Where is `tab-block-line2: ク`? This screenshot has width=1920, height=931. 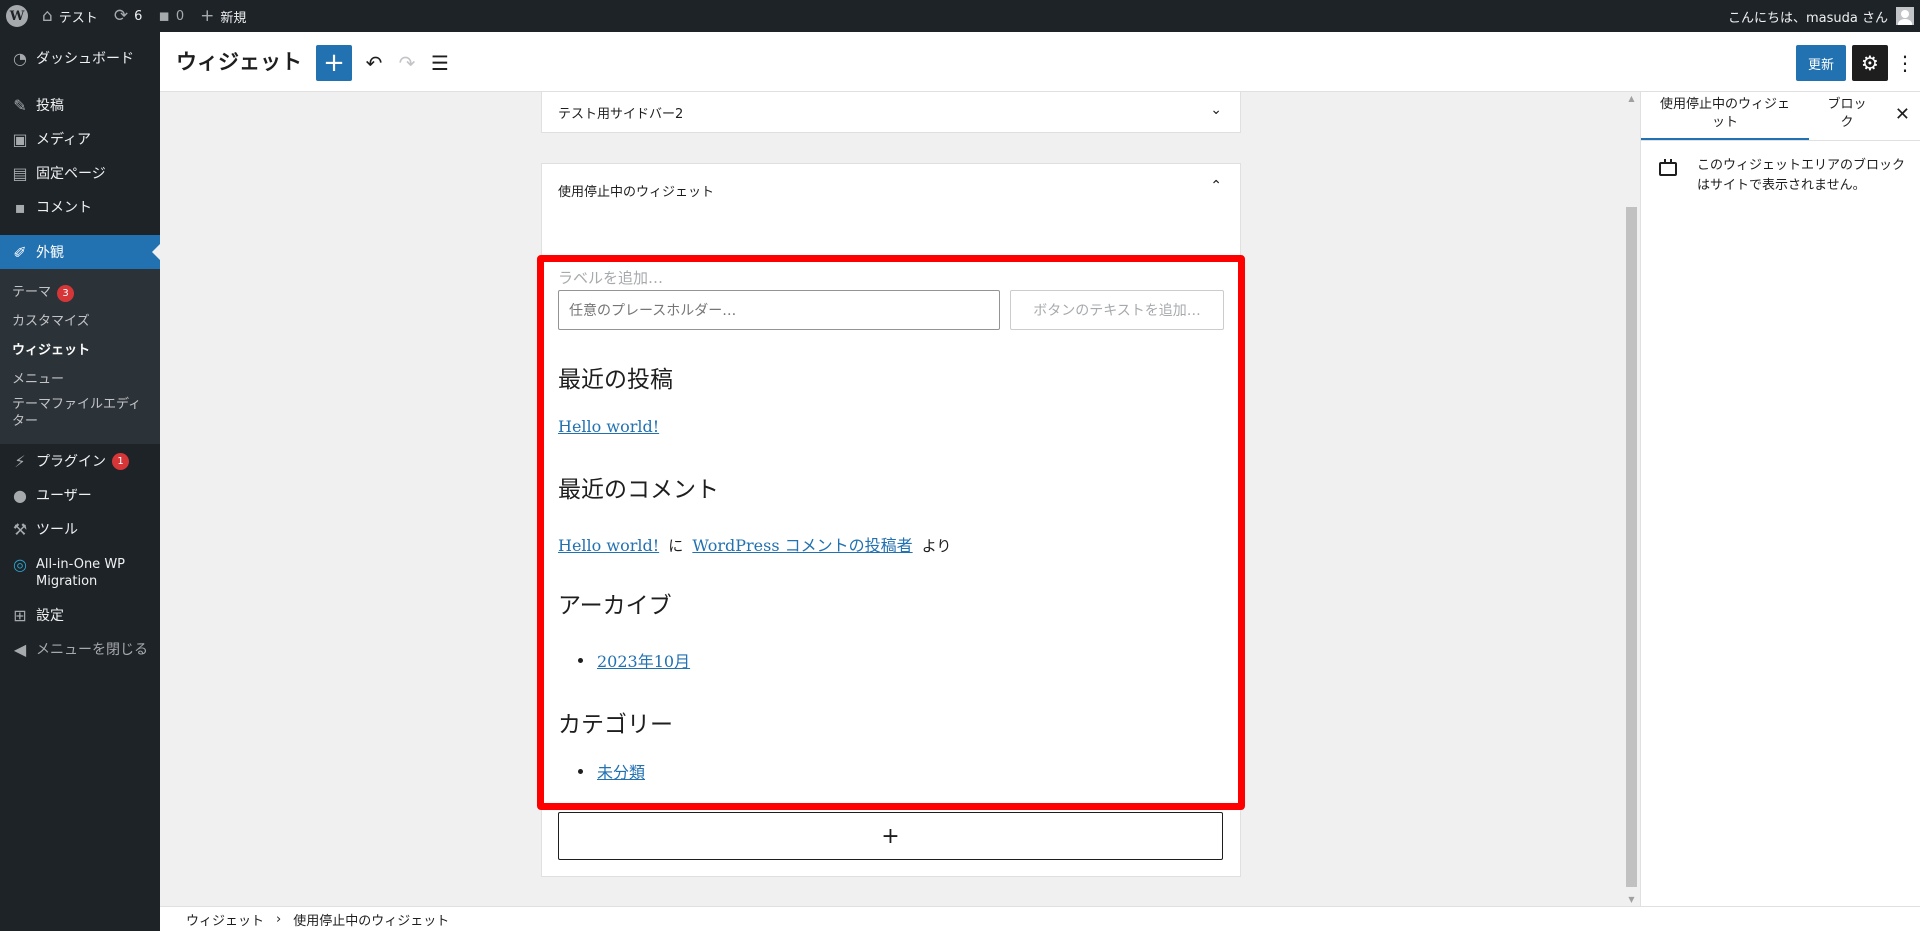
tab-block-line2: ク is located at coordinates (1847, 122).